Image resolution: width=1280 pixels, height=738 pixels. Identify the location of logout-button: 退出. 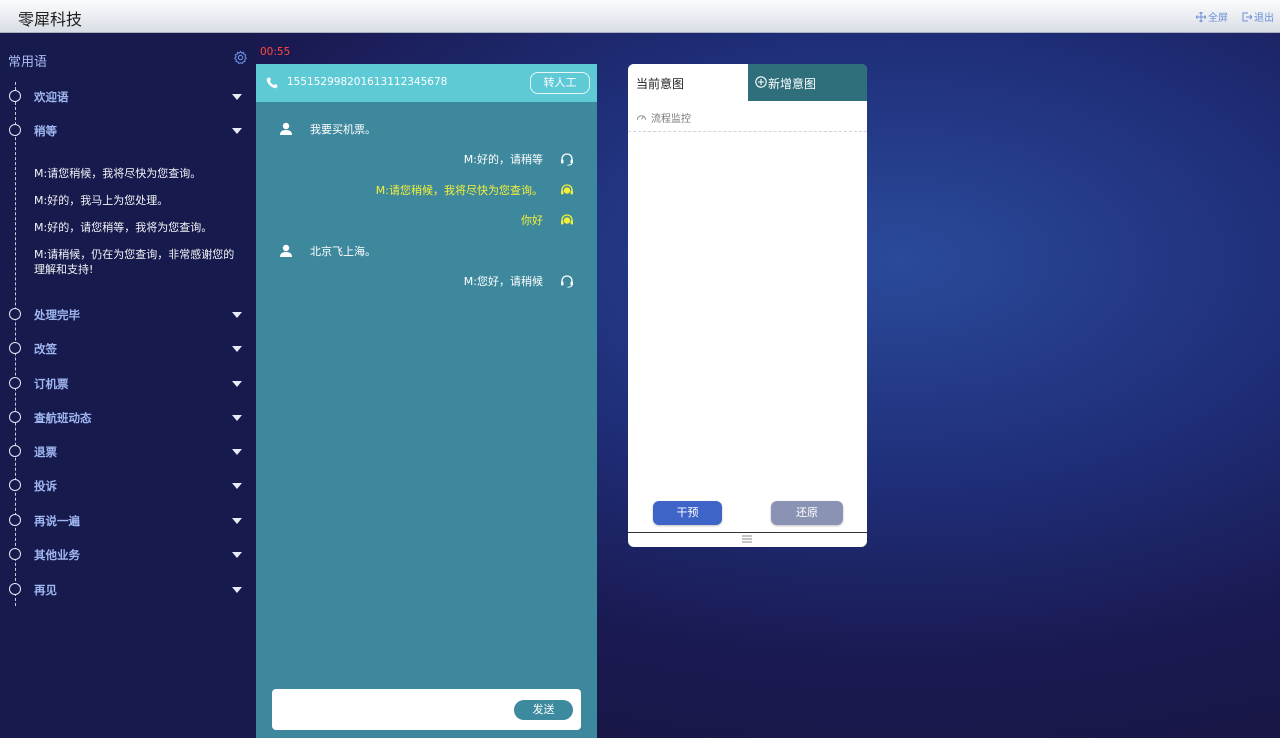
(1258, 16).